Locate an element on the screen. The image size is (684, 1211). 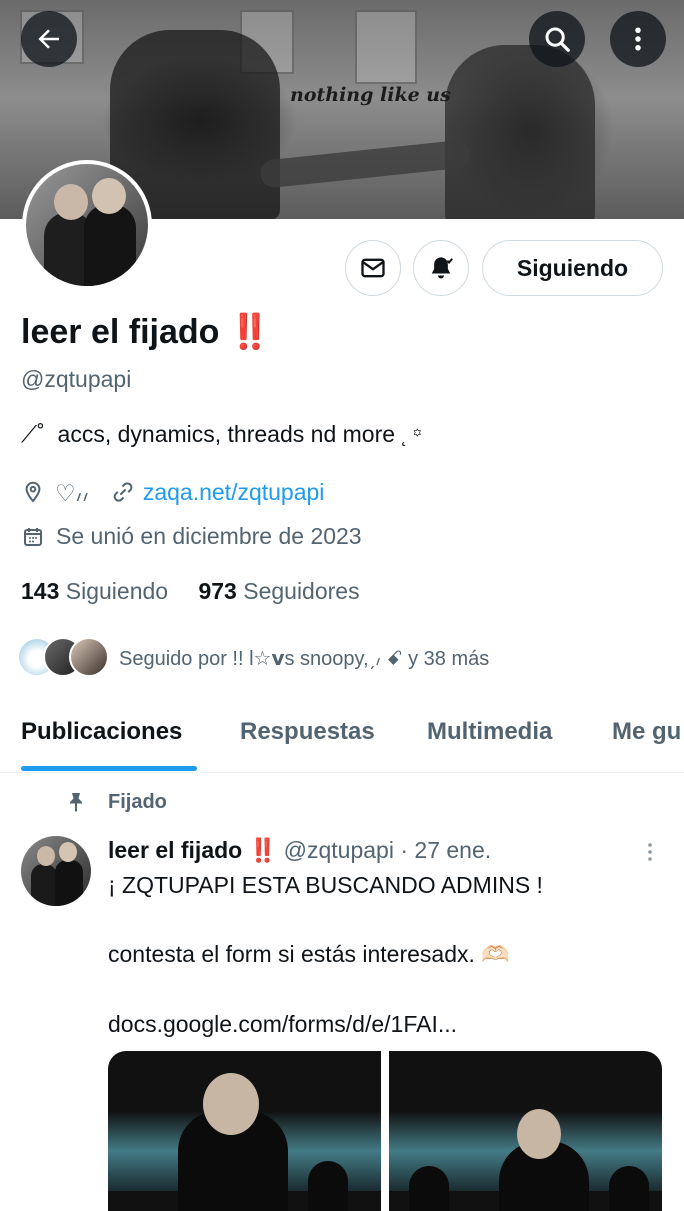
post-header: leer el fijado ‼️ @zqtupapi · 27 ene. is located at coordinates (299, 850).